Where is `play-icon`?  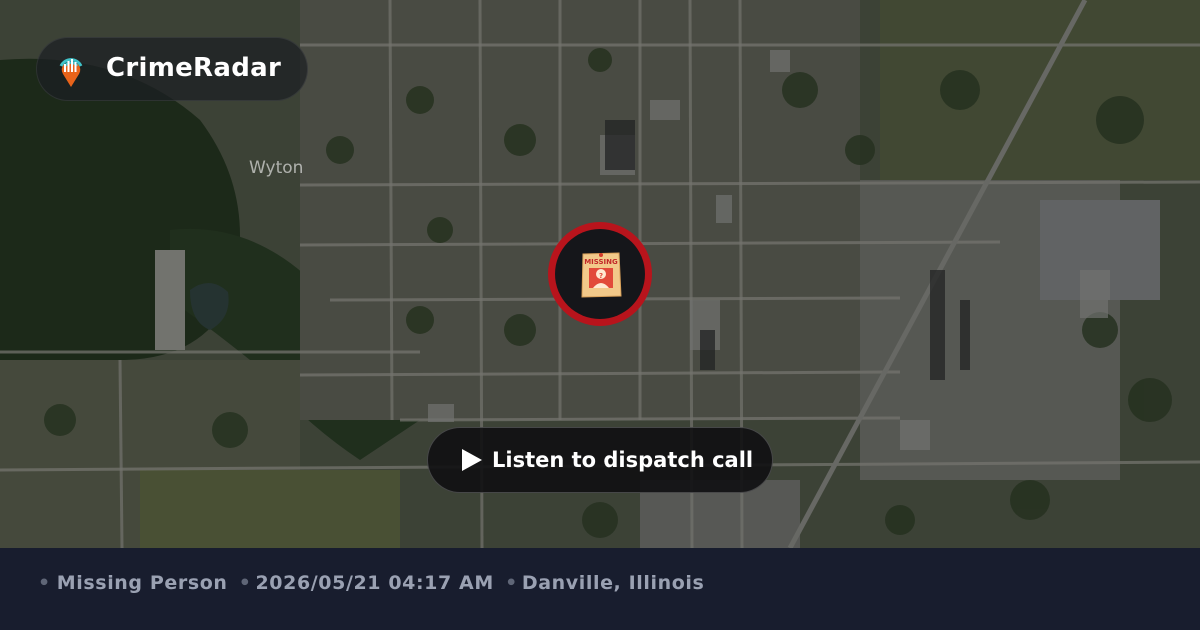 play-icon is located at coordinates (472, 460).